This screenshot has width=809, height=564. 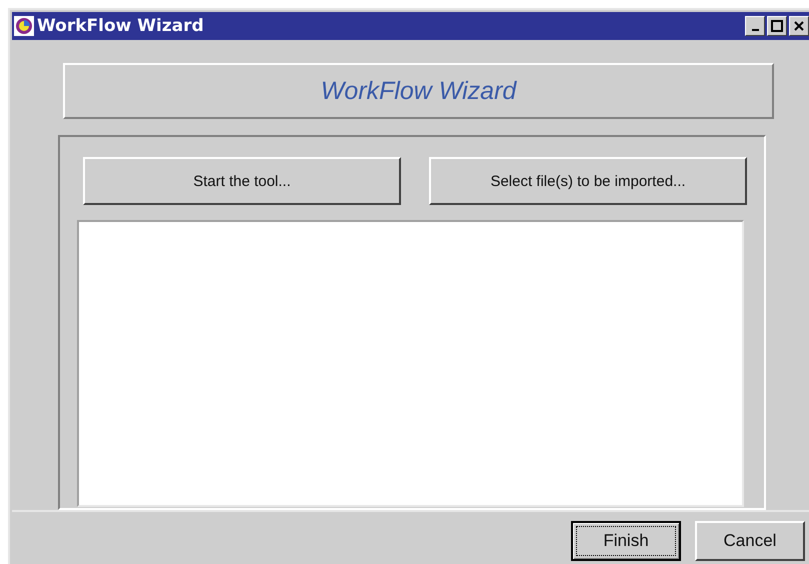 I want to click on dialog-button: Cancel, so click(x=750, y=541).